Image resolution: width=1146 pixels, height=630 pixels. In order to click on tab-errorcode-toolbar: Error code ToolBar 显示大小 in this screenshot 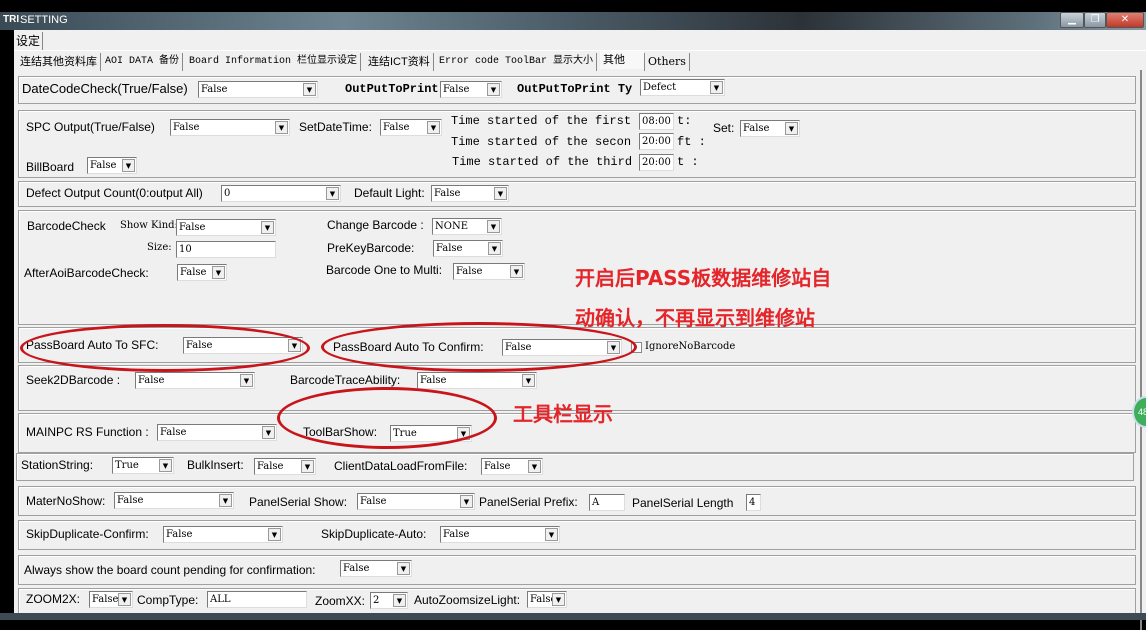, I will do `click(517, 62)`.